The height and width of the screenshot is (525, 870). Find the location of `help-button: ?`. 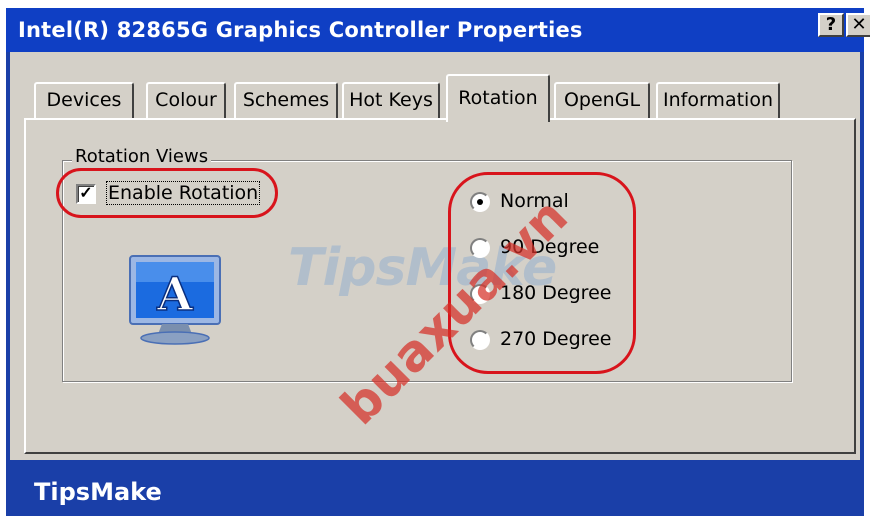

help-button: ? is located at coordinates (831, 25).